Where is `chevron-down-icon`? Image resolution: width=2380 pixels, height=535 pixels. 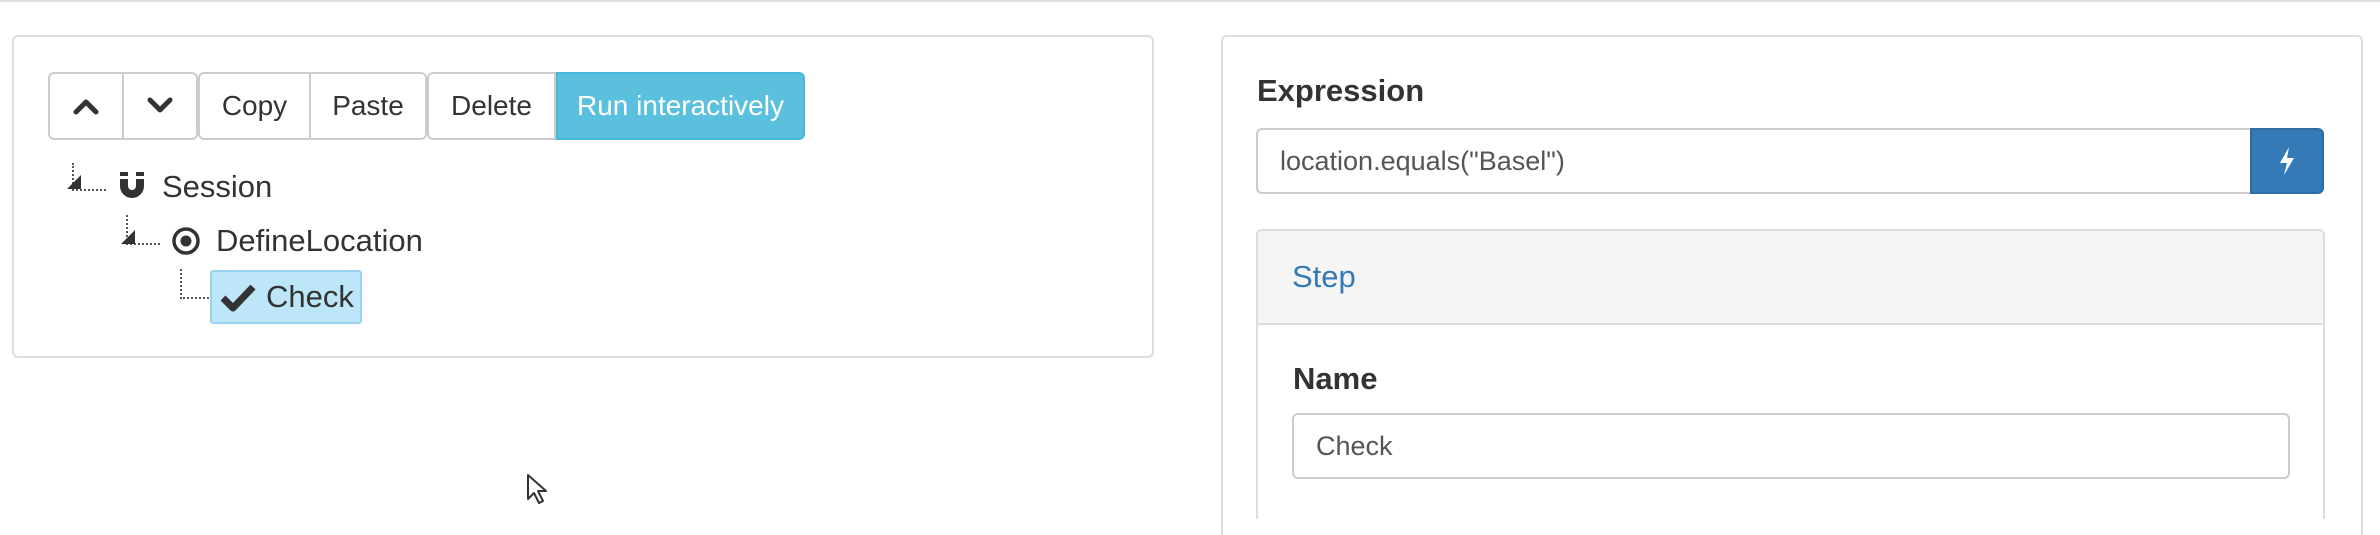 chevron-down-icon is located at coordinates (160, 105).